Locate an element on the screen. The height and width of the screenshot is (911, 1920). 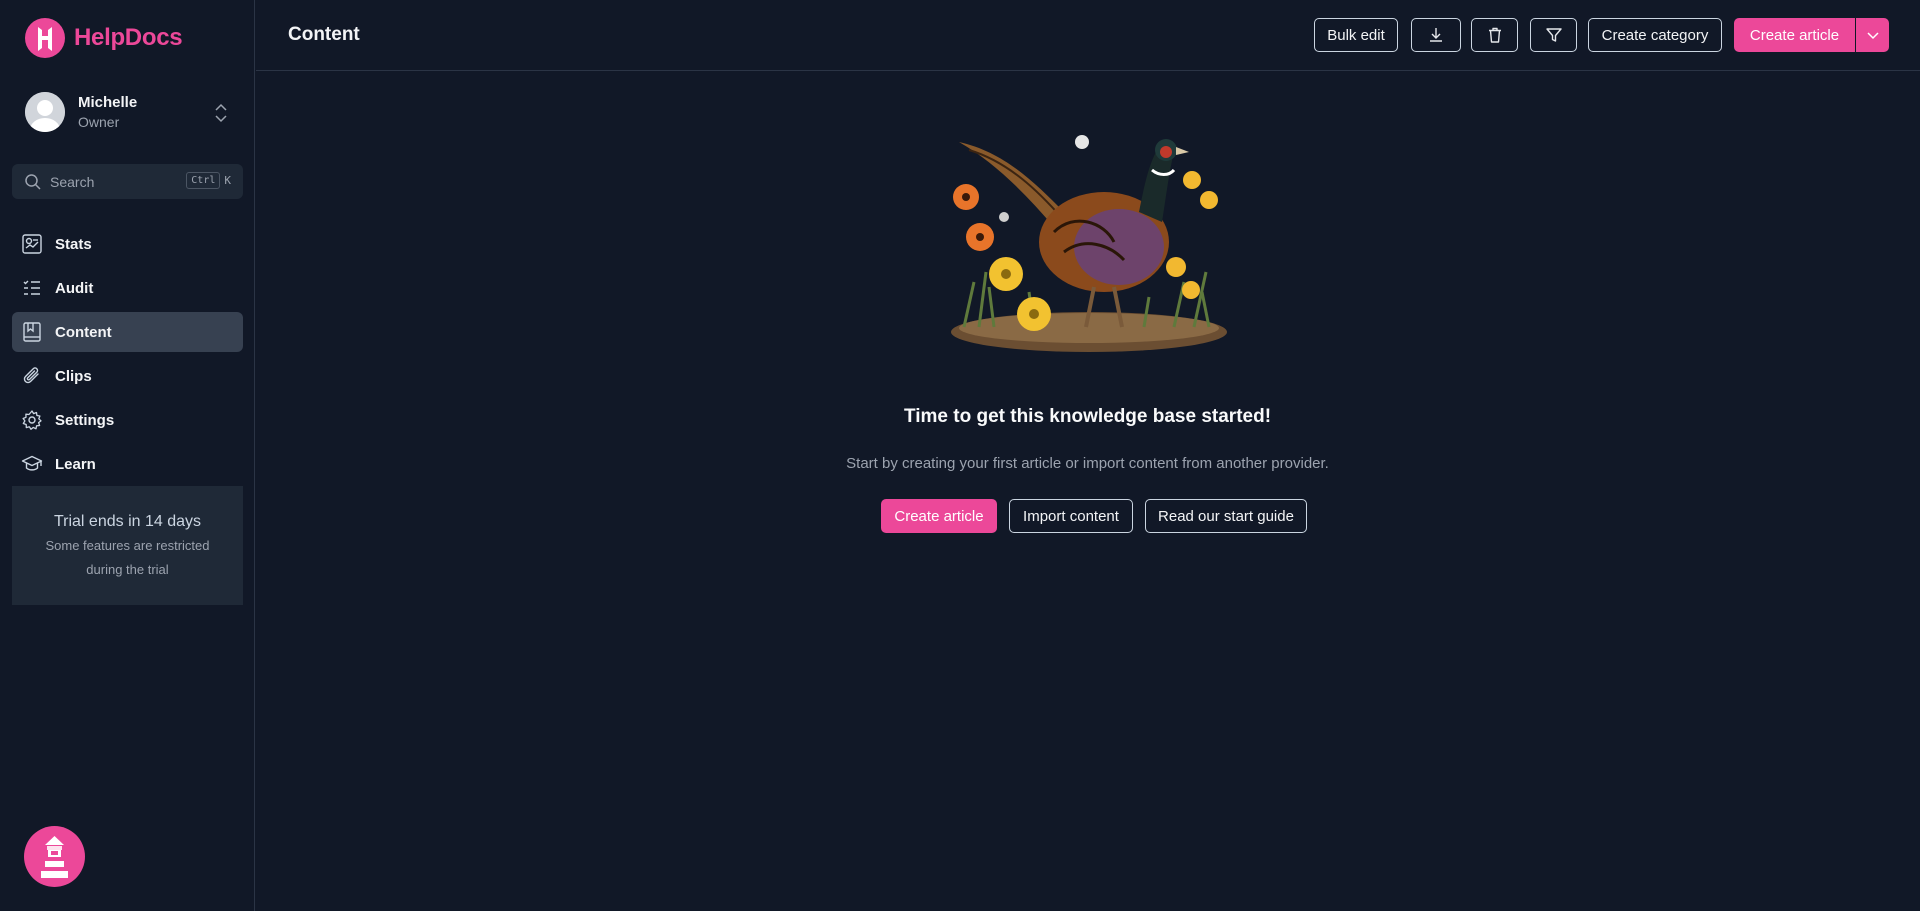
create-category-button: Create category is located at coordinates (1655, 35).